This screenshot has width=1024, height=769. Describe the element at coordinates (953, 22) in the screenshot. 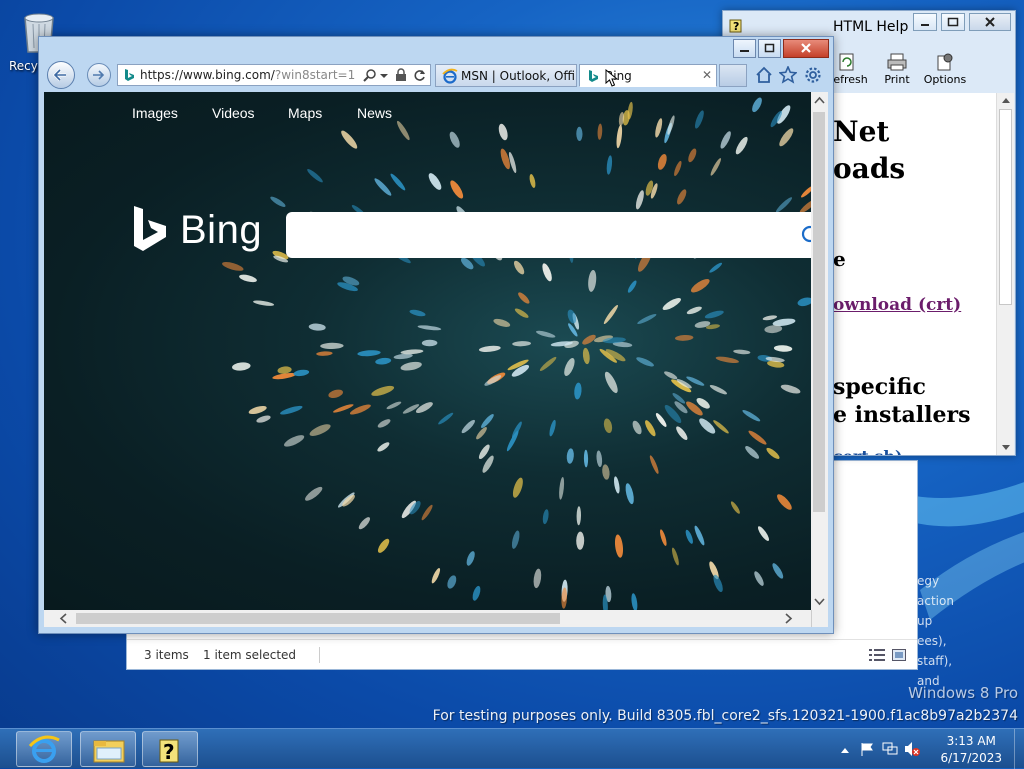

I see `help-maximize-button` at that location.